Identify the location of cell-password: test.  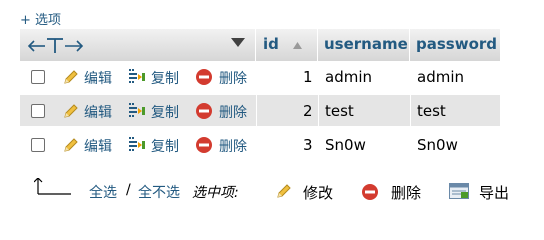
(431, 111).